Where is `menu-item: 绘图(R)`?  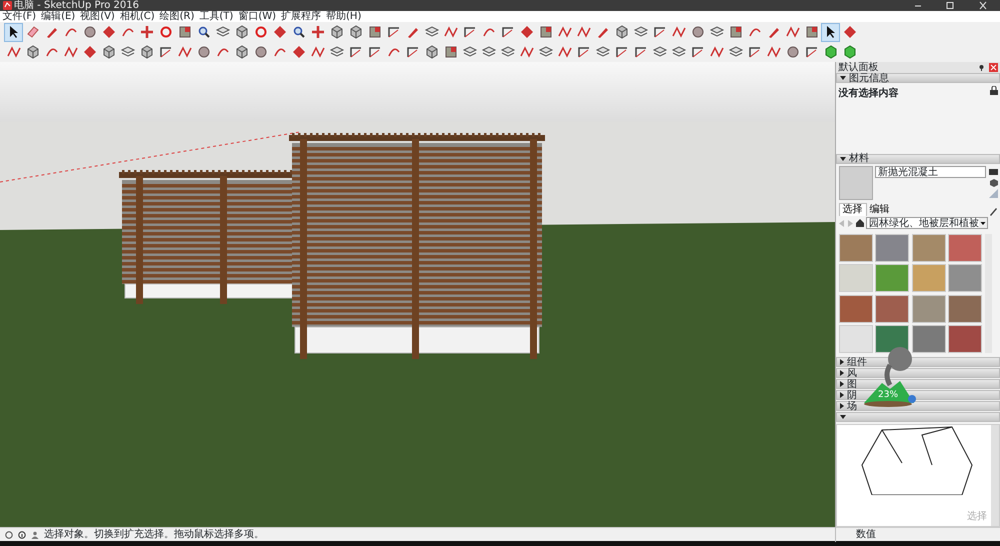 menu-item: 绘图(R) is located at coordinates (177, 16).